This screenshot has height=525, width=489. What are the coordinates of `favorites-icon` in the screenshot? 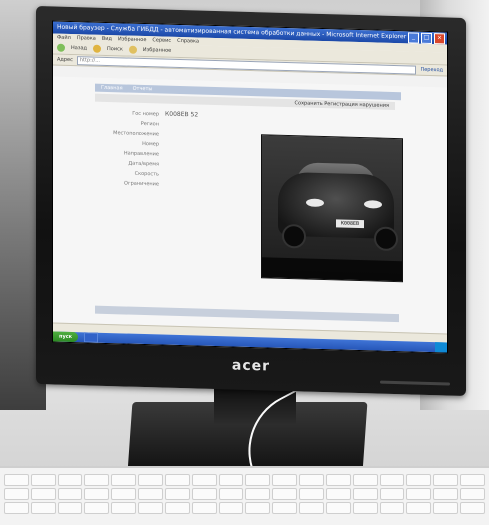 It's located at (132, 49).